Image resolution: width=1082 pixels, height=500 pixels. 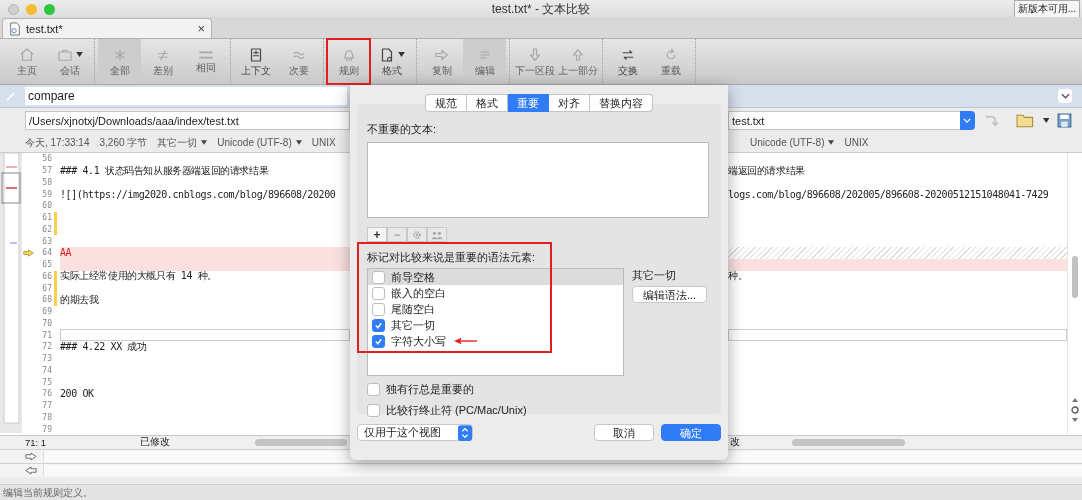 I want to click on element-label: 前导空格, so click(x=413, y=277).